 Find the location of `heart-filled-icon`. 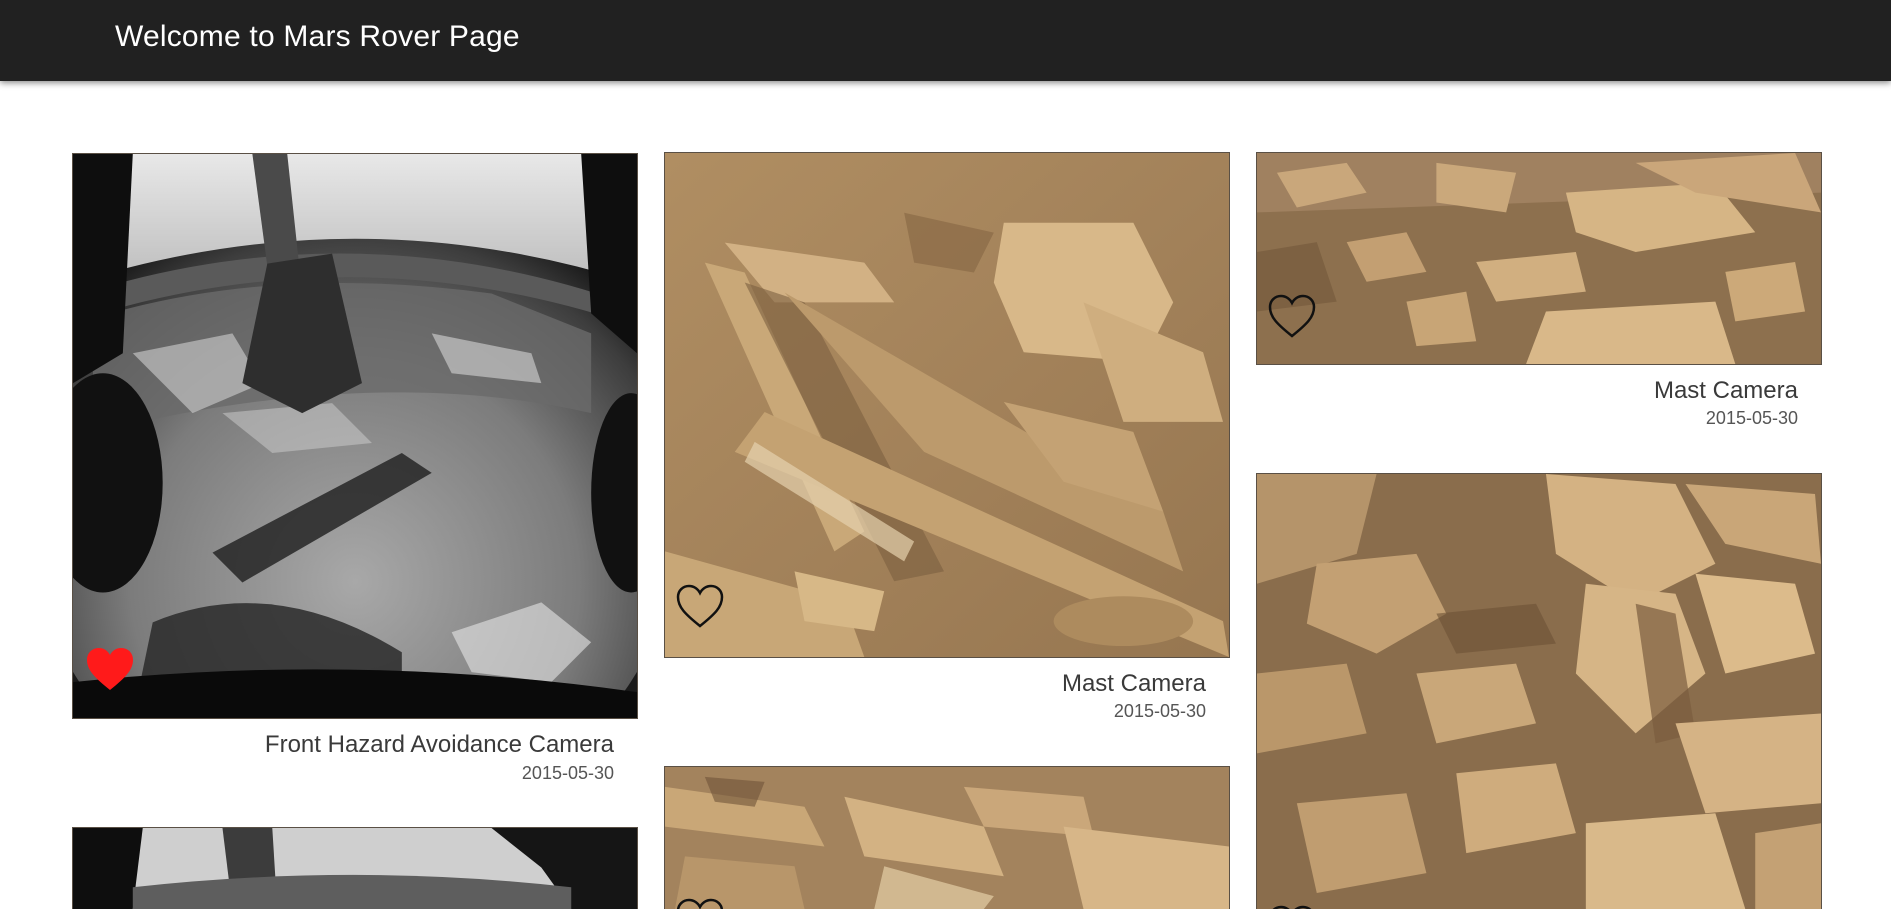

heart-filled-icon is located at coordinates (110, 669).